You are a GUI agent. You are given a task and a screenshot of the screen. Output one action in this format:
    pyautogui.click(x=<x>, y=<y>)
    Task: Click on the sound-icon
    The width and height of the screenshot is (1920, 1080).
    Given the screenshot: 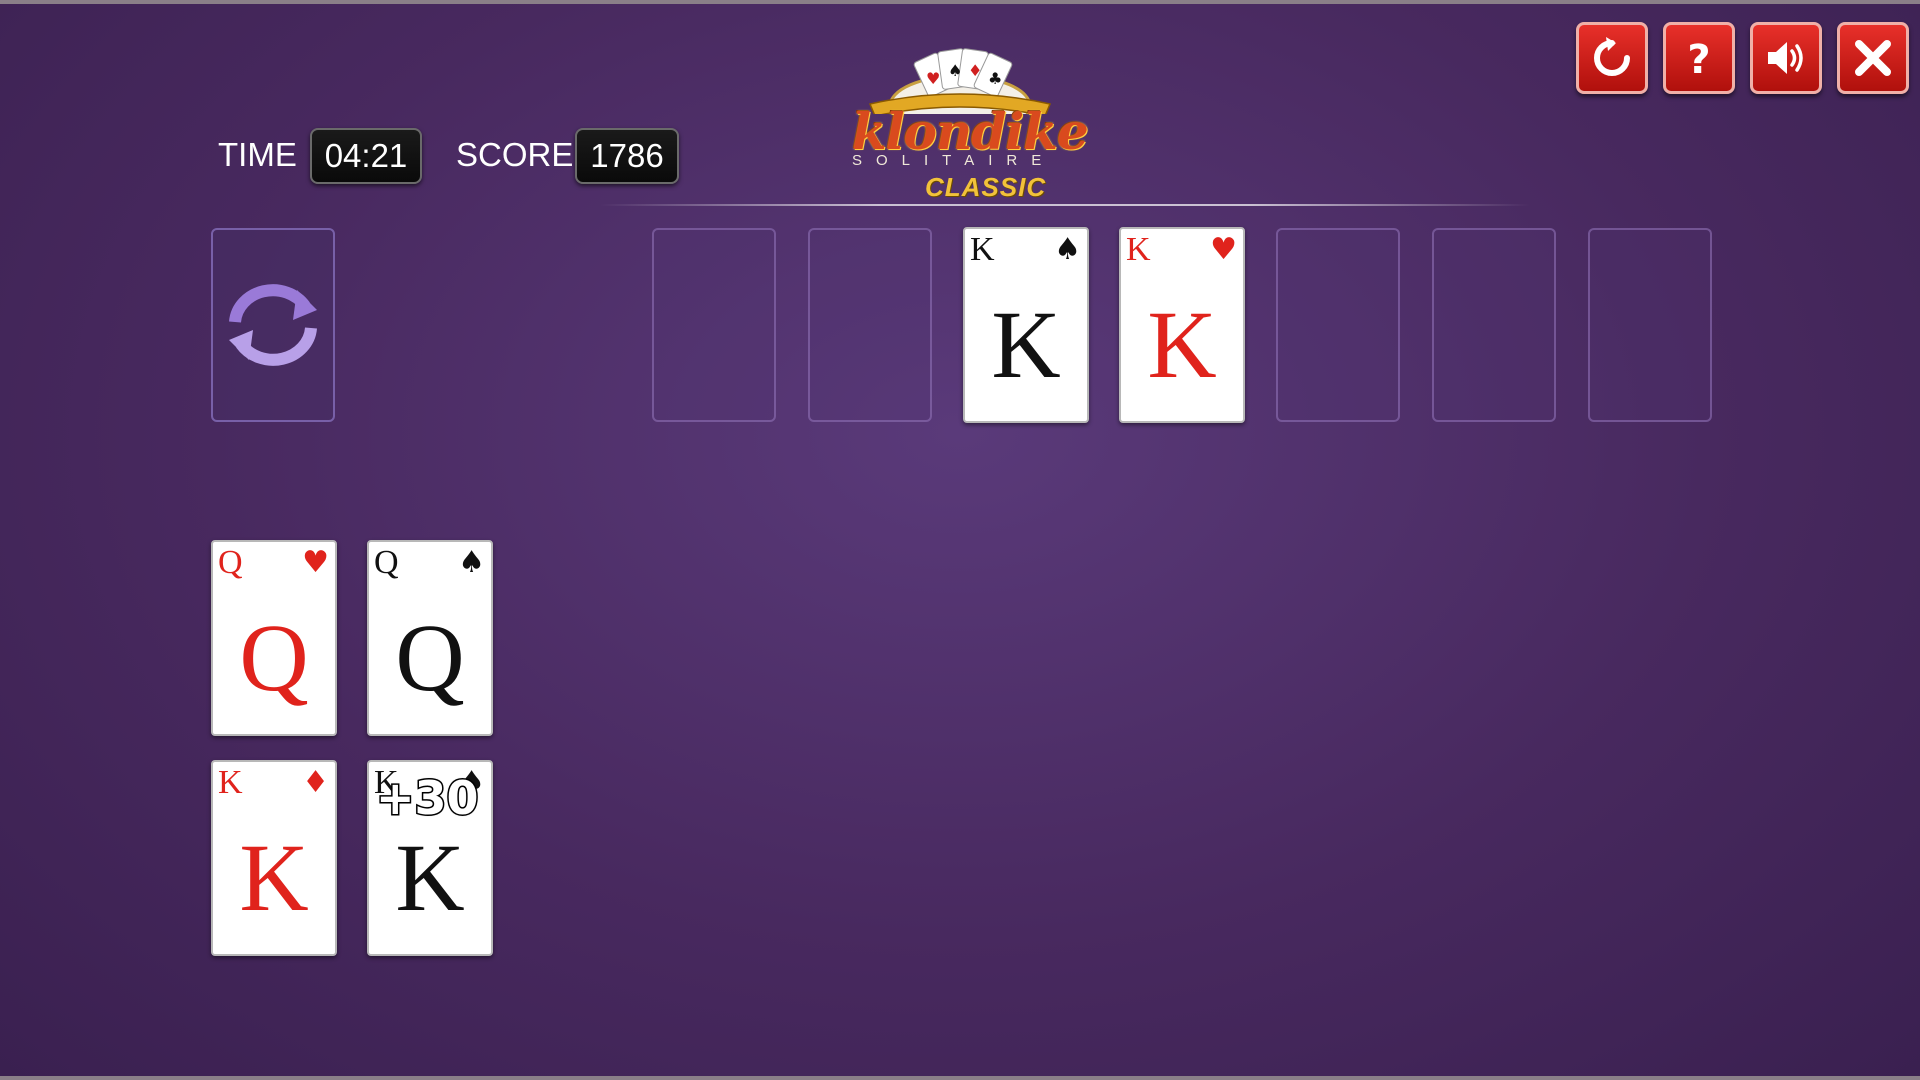 What is the action you would take?
    pyautogui.click(x=1785, y=58)
    